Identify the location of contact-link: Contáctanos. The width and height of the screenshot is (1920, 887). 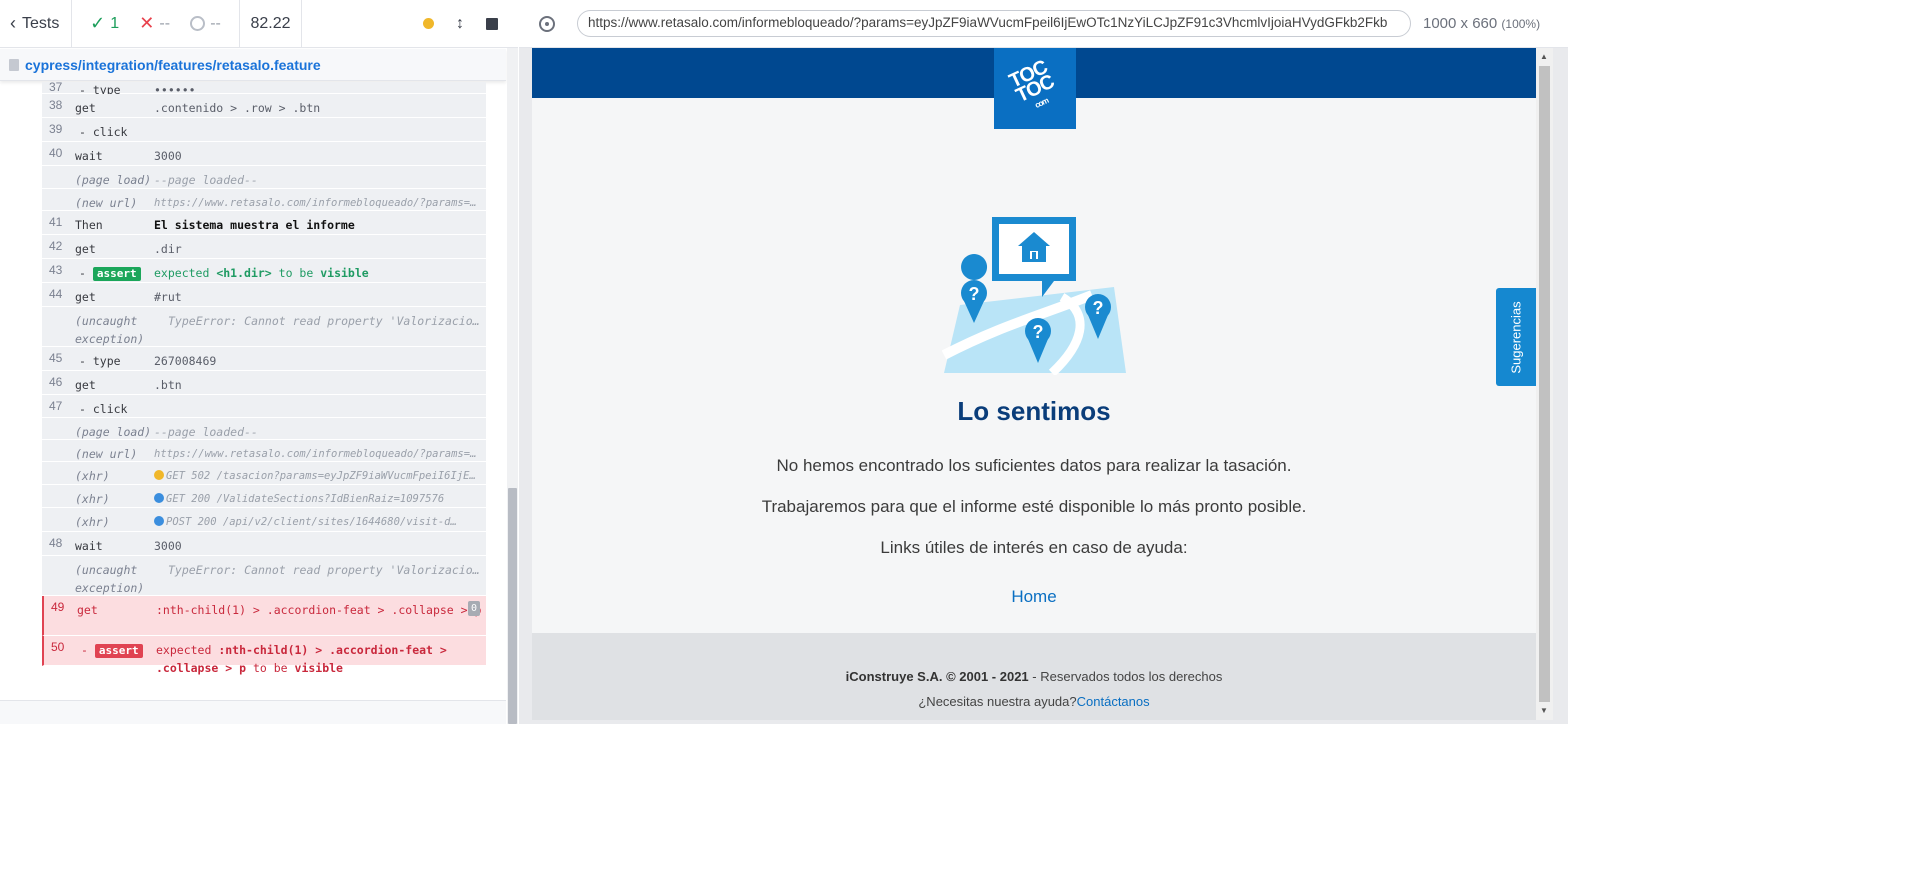
(1113, 701).